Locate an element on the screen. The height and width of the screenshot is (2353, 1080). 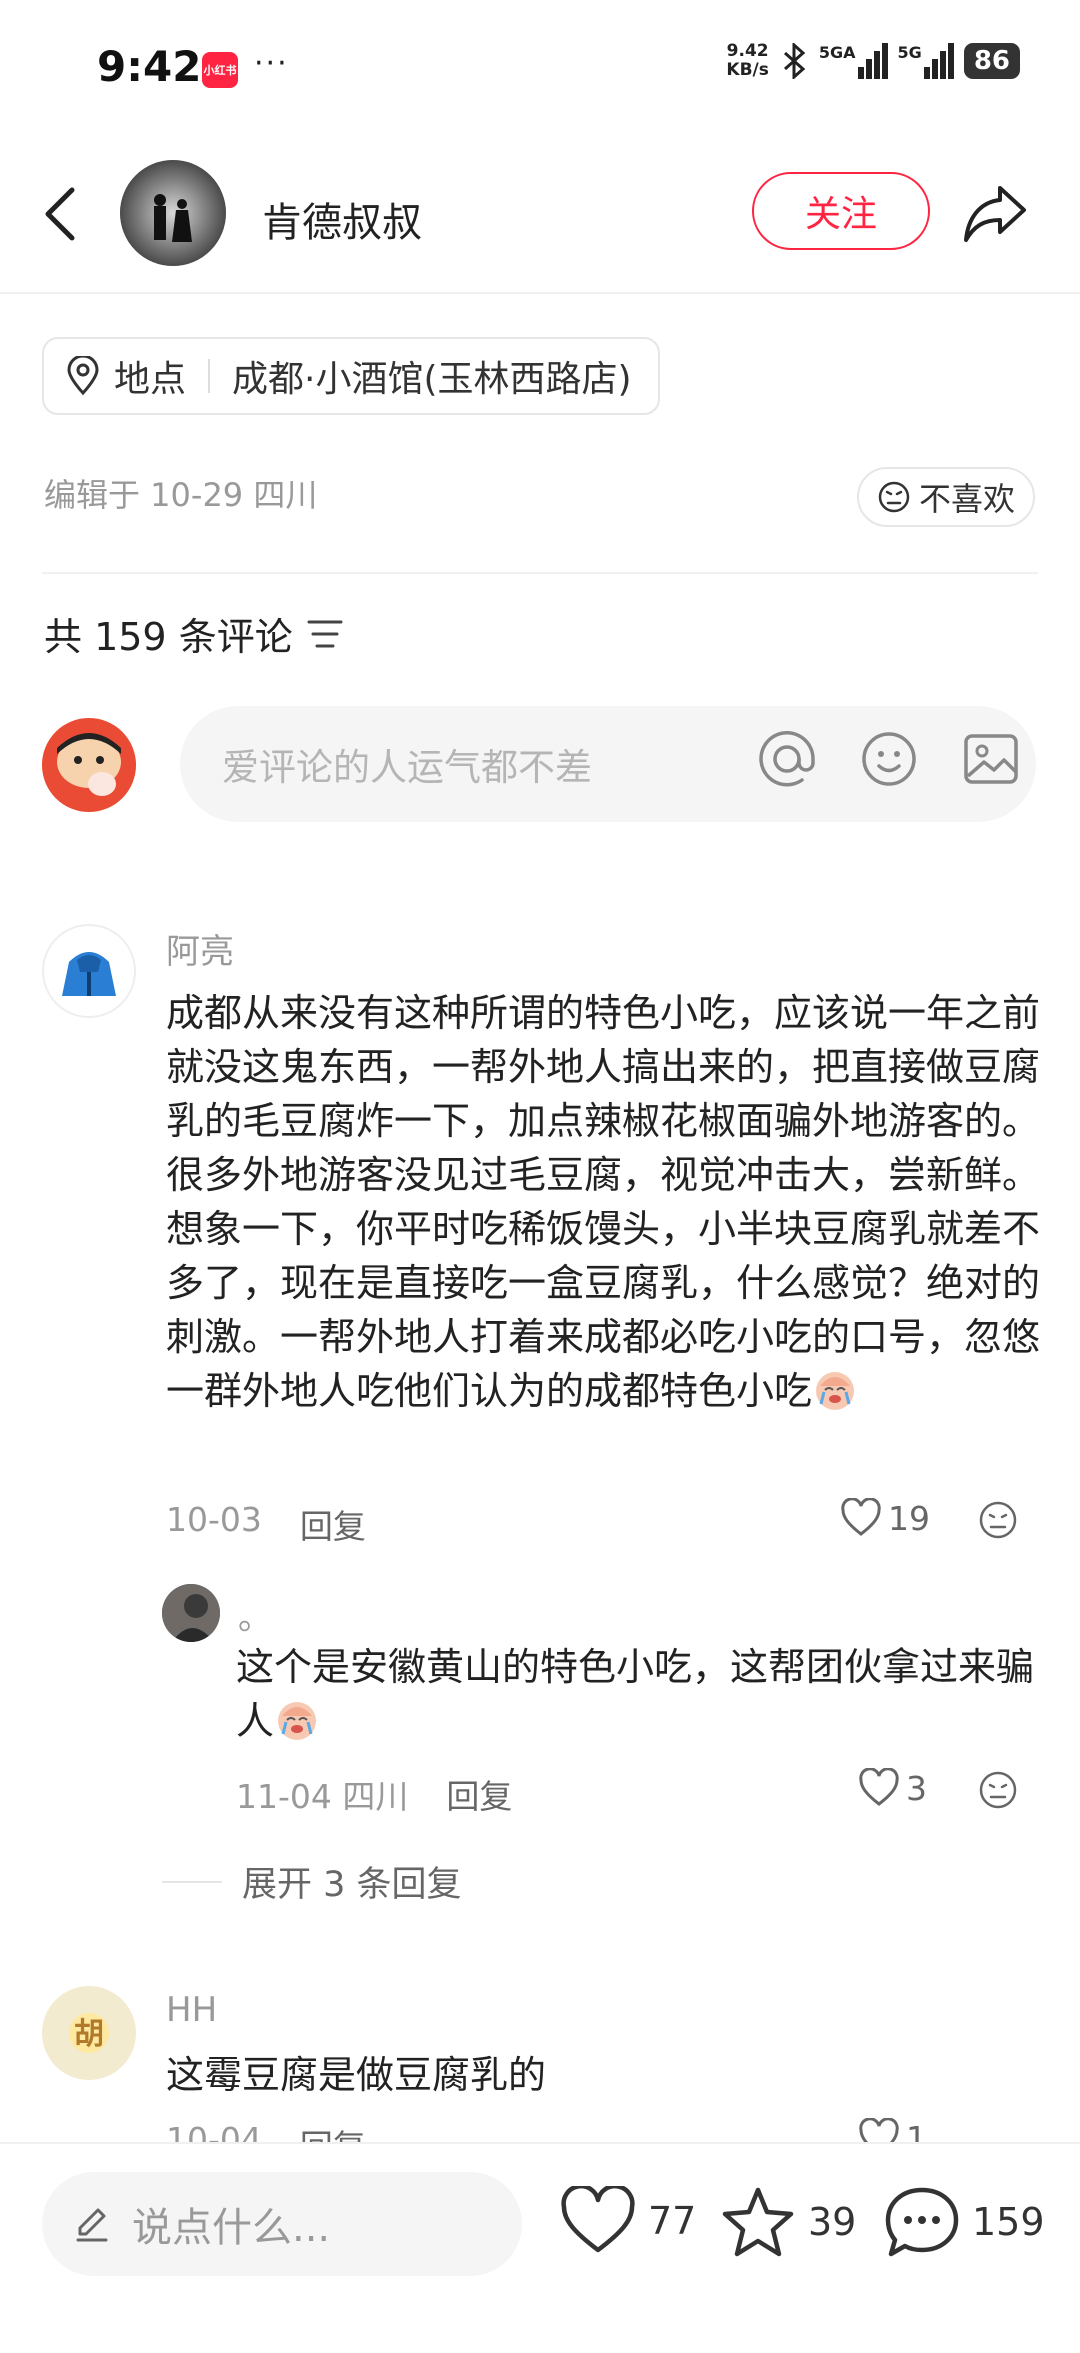
header-divider is located at coordinates (540, 293).